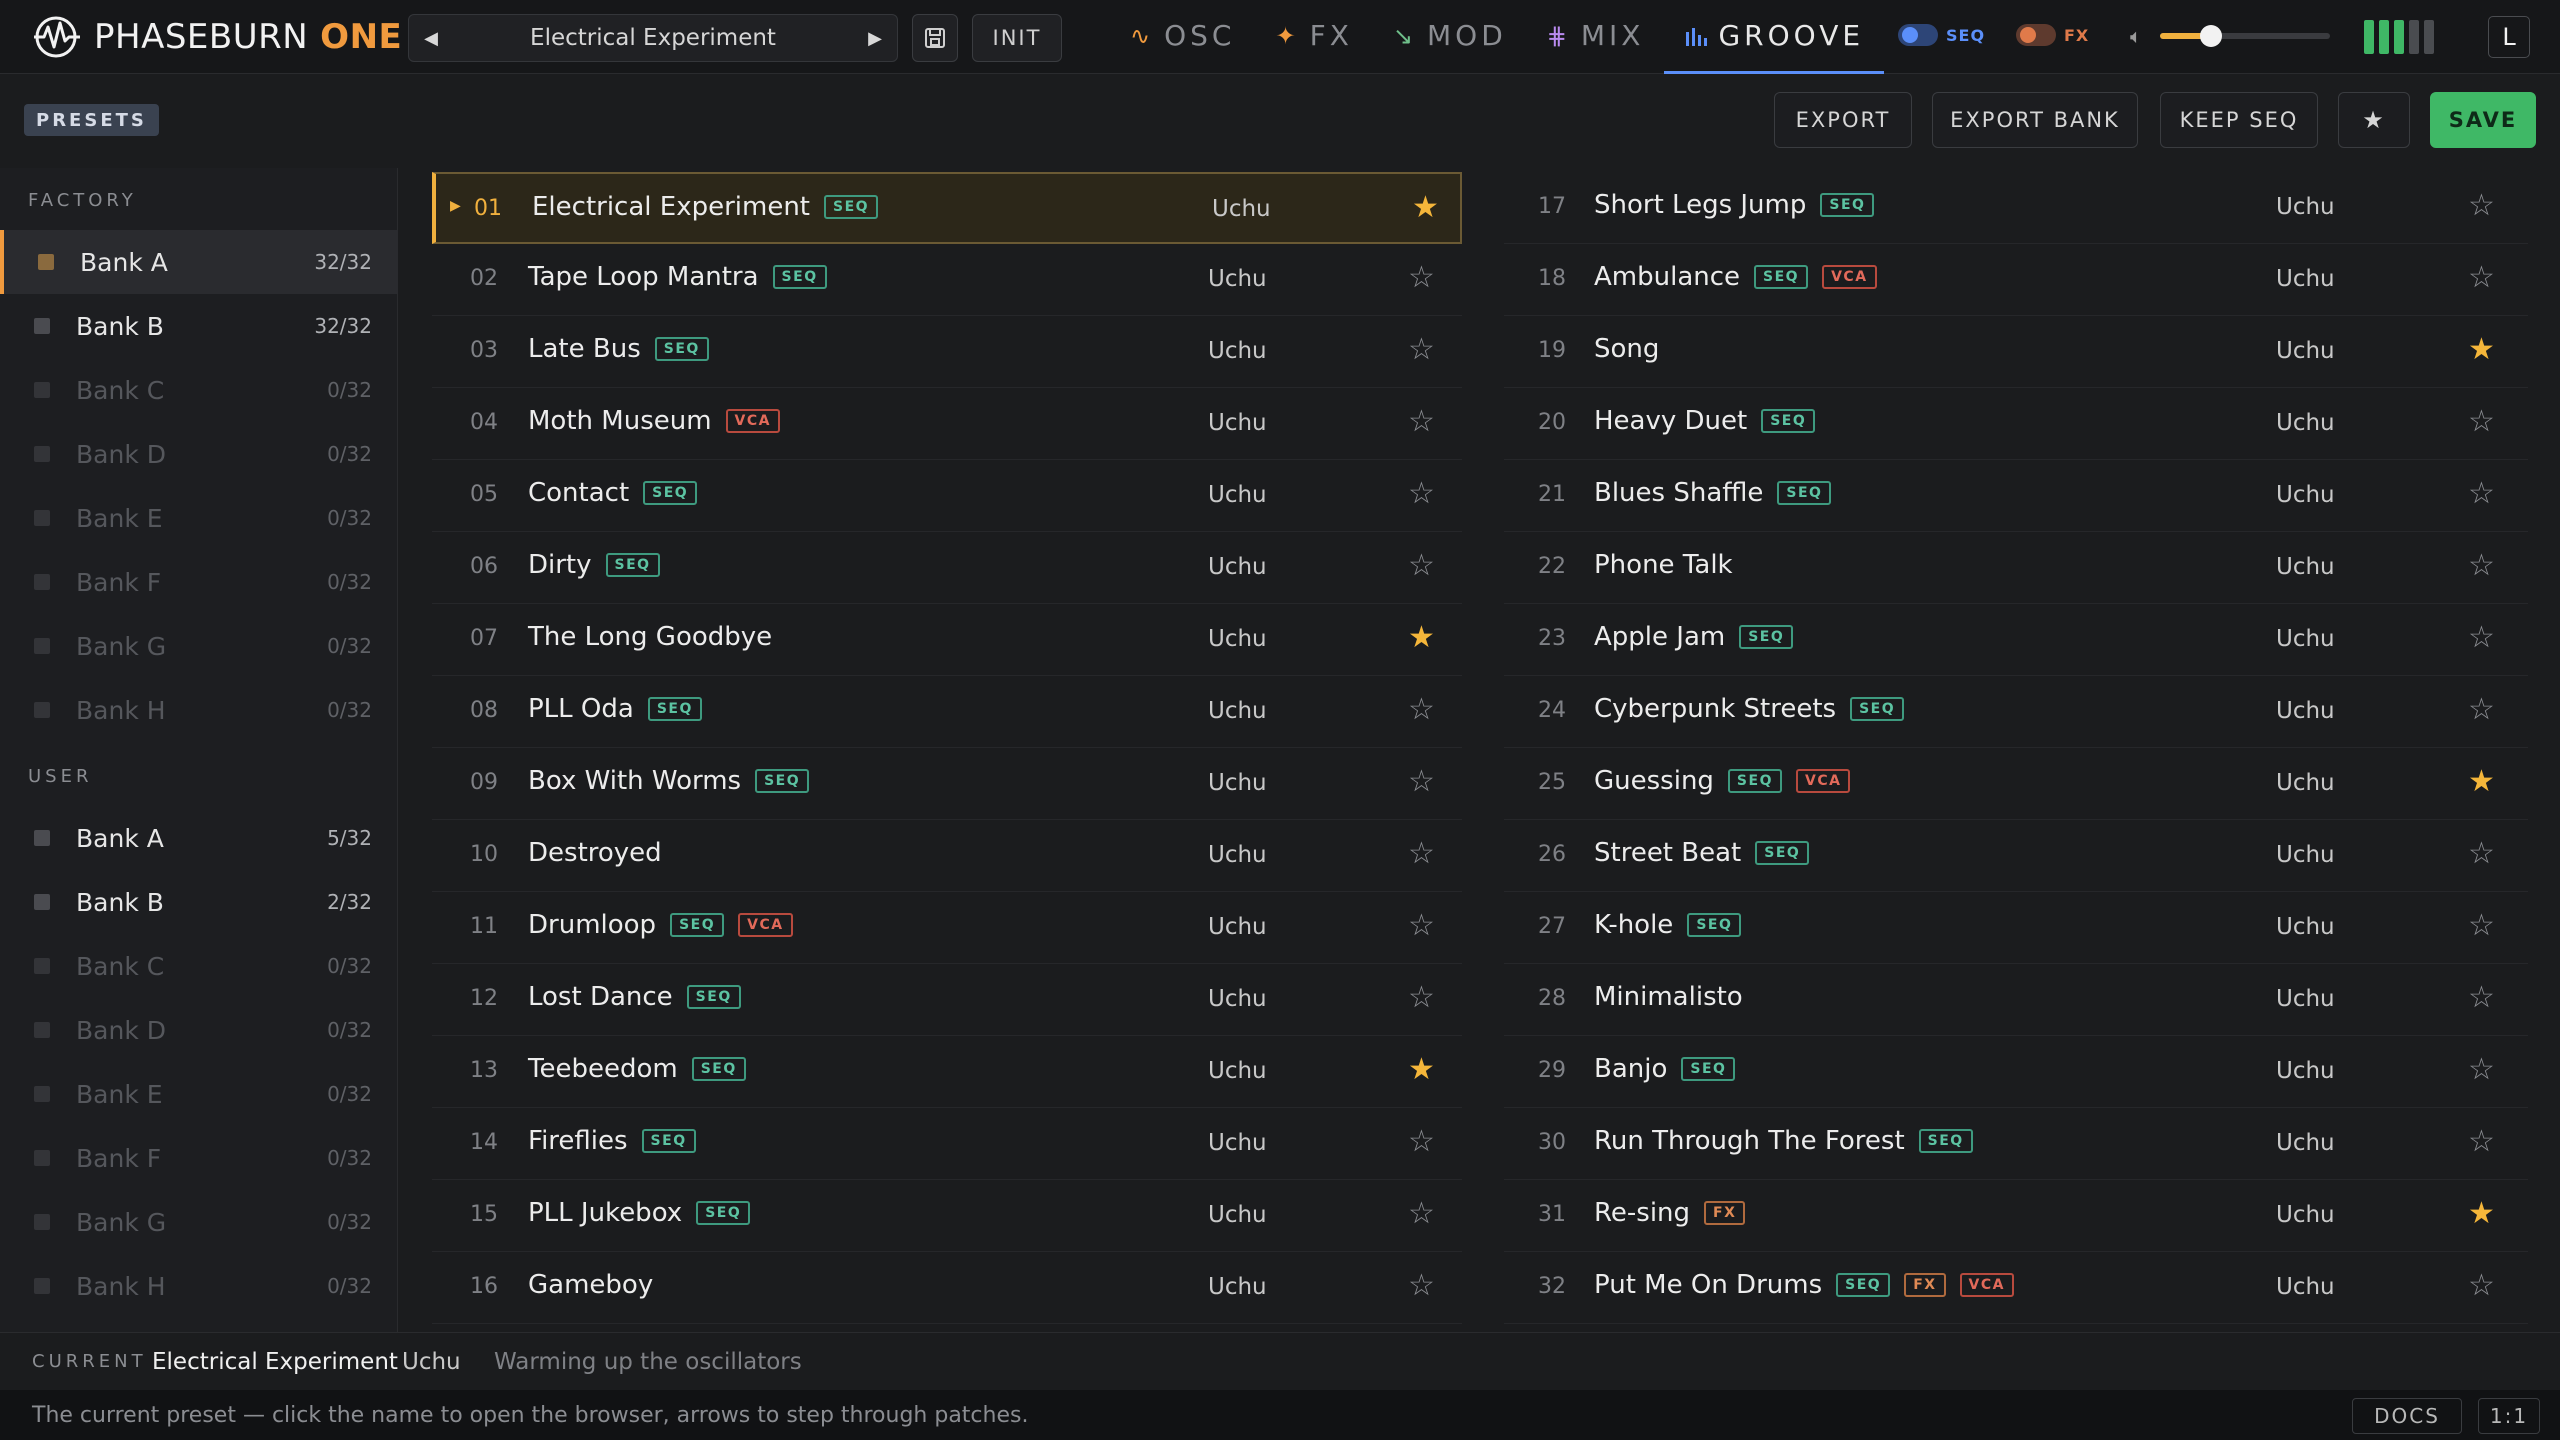 This screenshot has width=2560, height=1440. What do you see at coordinates (199, 582) in the screenshot?
I see `factory-bank-f: Bank F 0/32` at bounding box center [199, 582].